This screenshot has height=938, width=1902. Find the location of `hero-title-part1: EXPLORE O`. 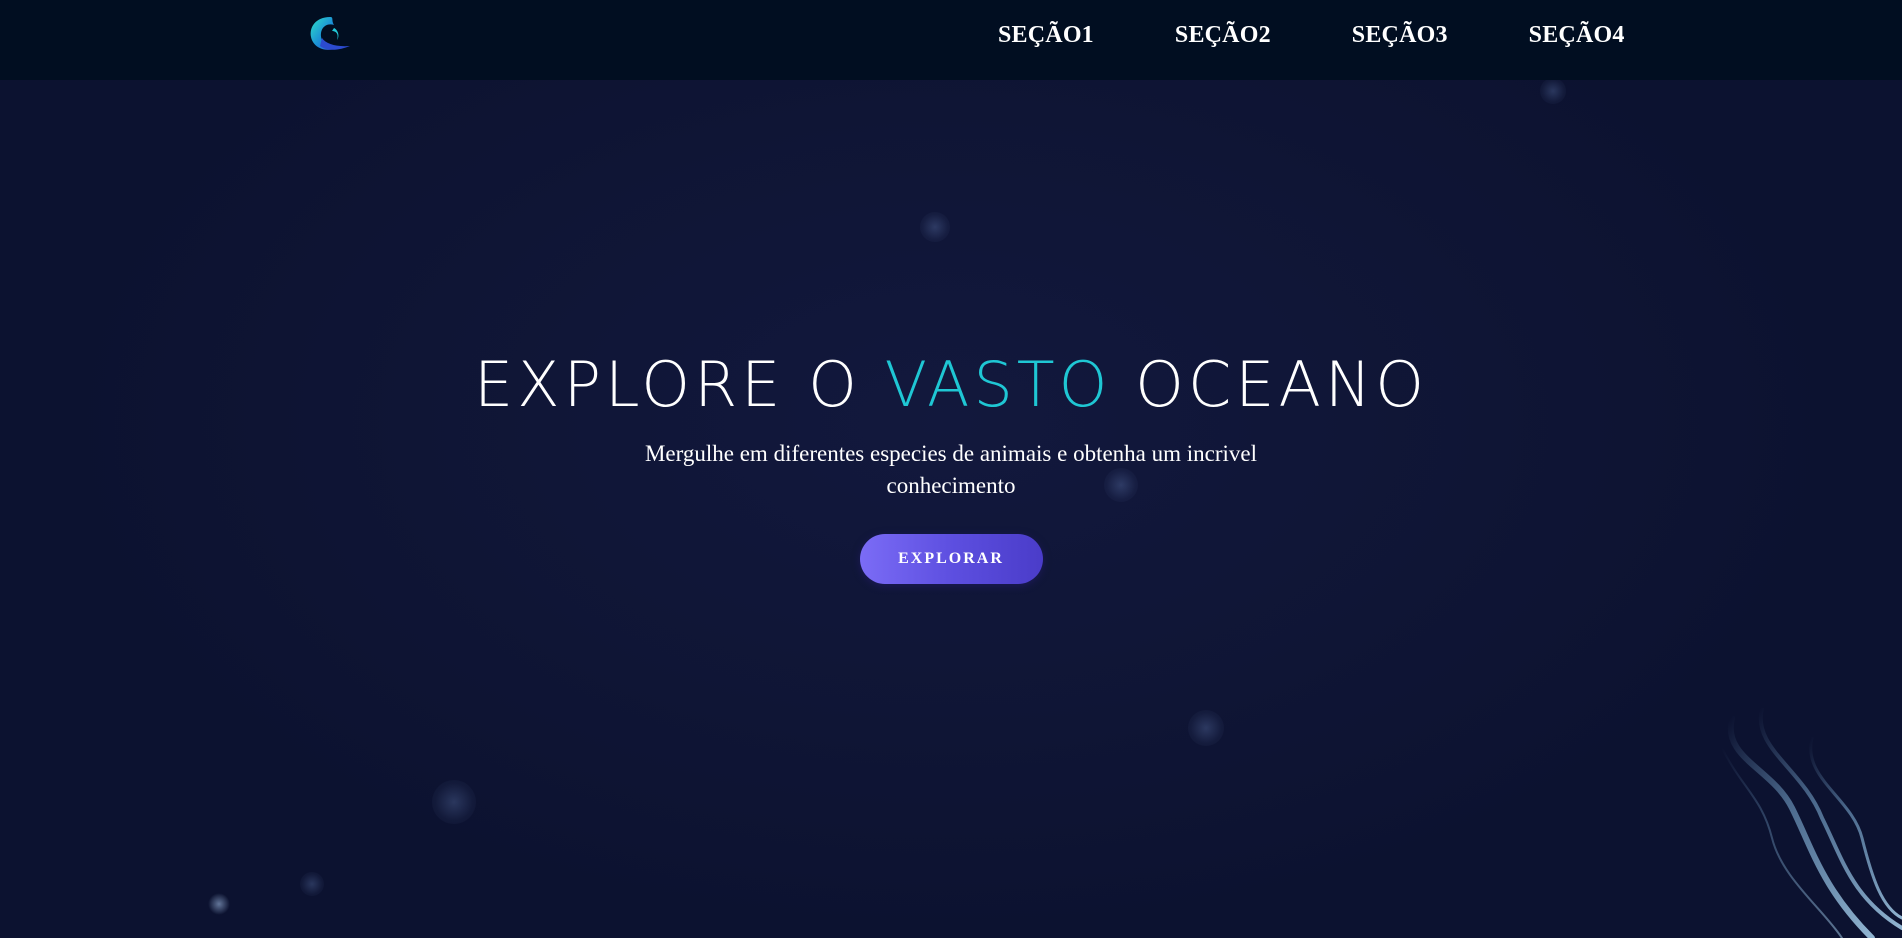

hero-title-part1: EXPLORE O is located at coordinates (679, 384).